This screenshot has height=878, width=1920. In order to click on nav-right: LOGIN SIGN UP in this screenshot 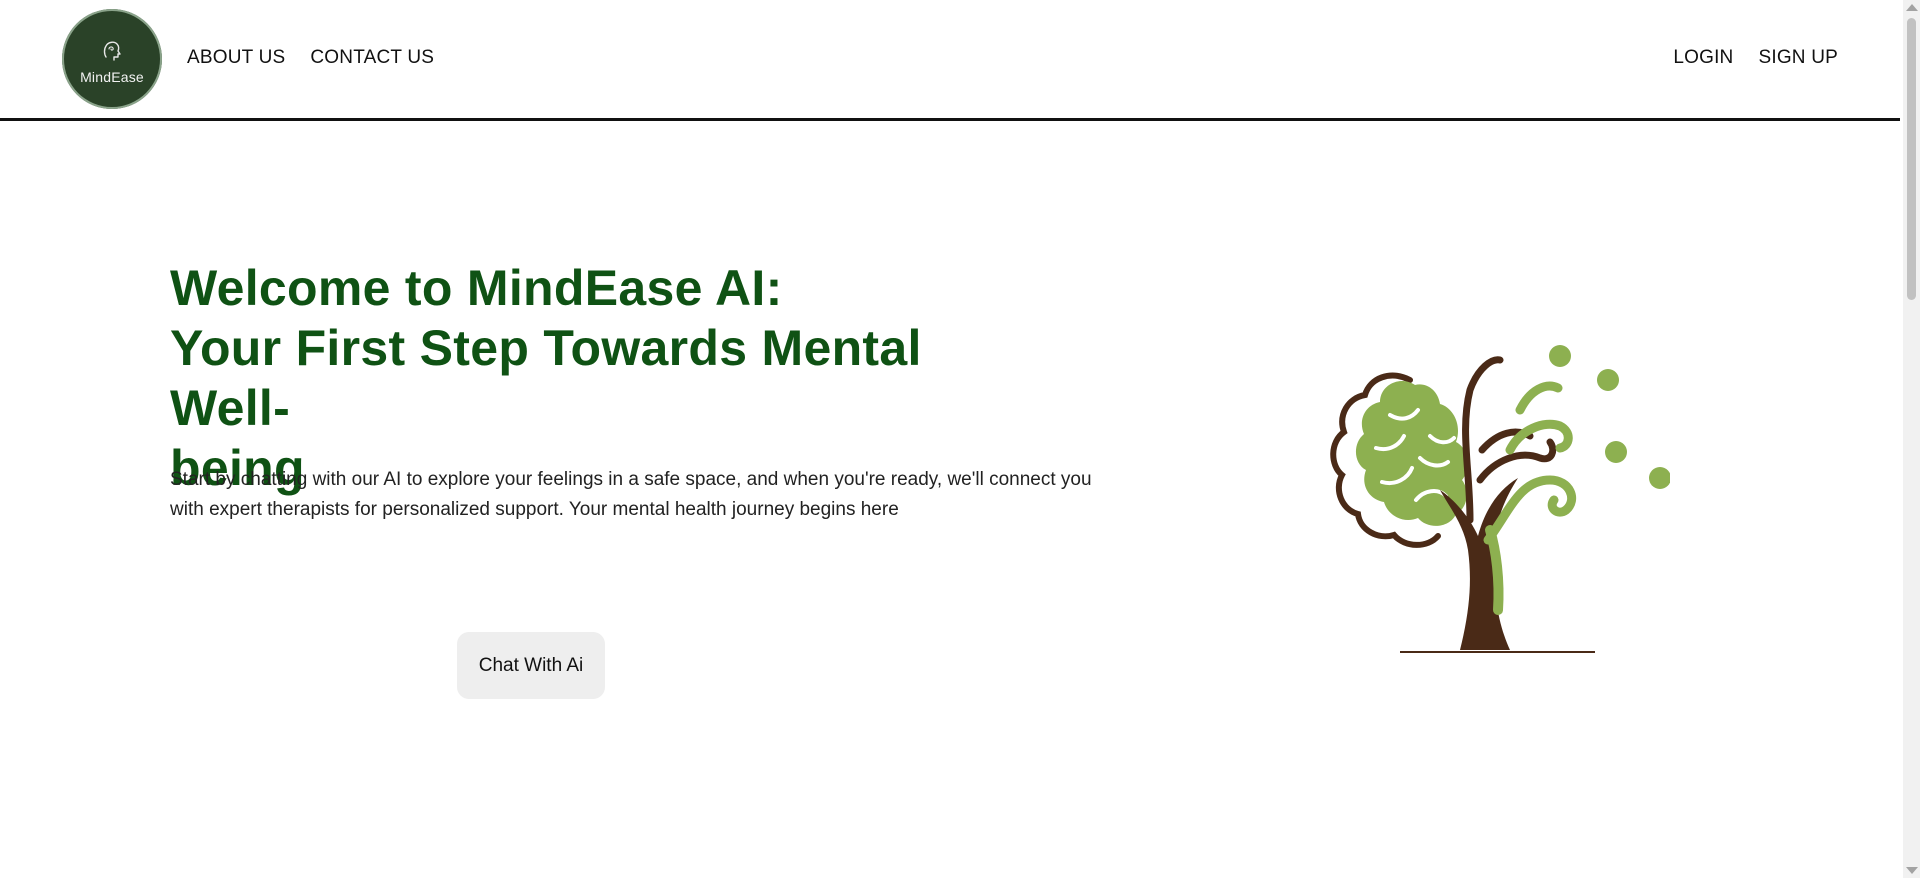, I will do `click(1755, 58)`.